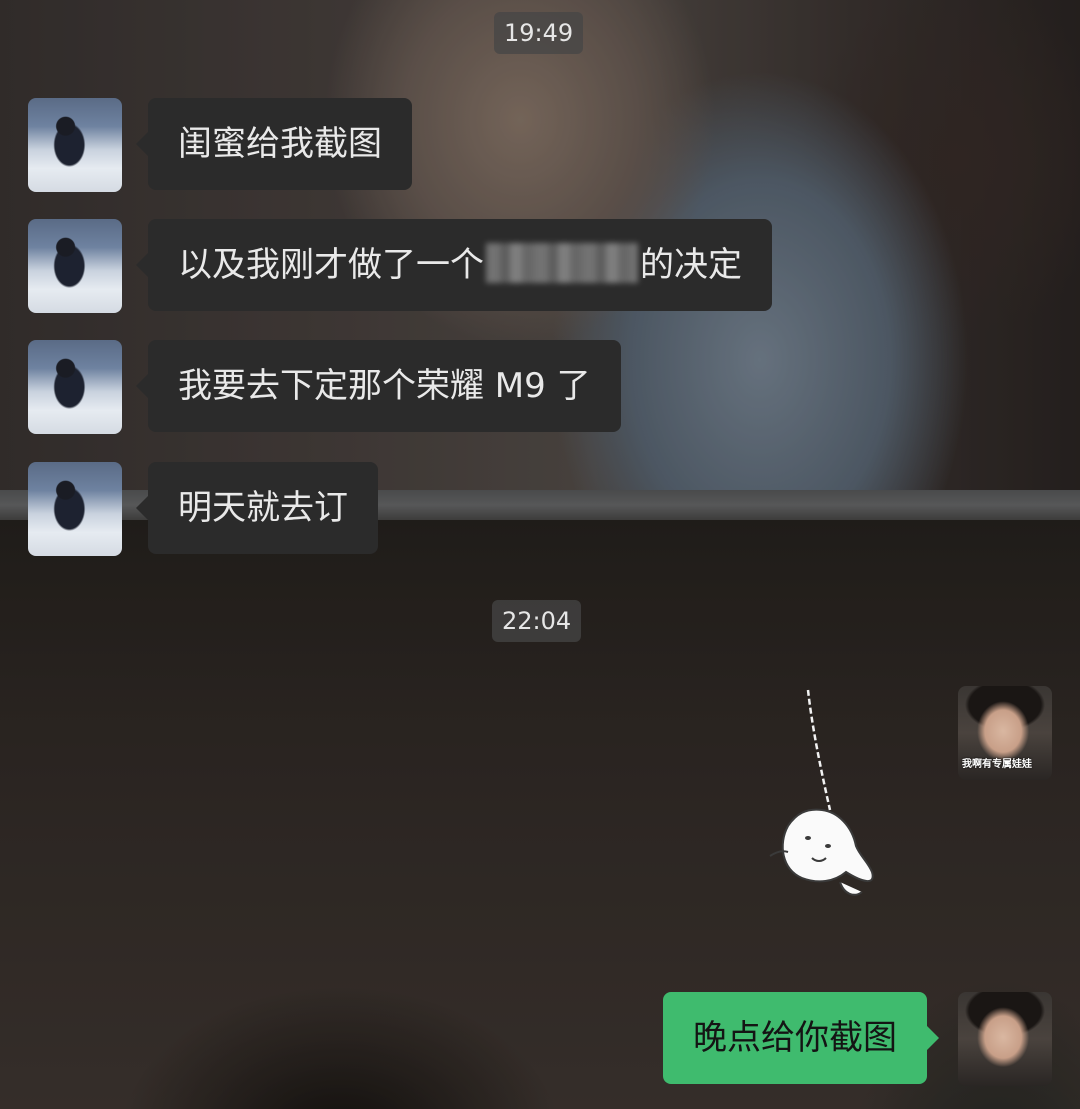 The image size is (1080, 1109). I want to click on incoming-message-bubble: 我要去下定那个荣耀 M9 了, so click(378, 386).